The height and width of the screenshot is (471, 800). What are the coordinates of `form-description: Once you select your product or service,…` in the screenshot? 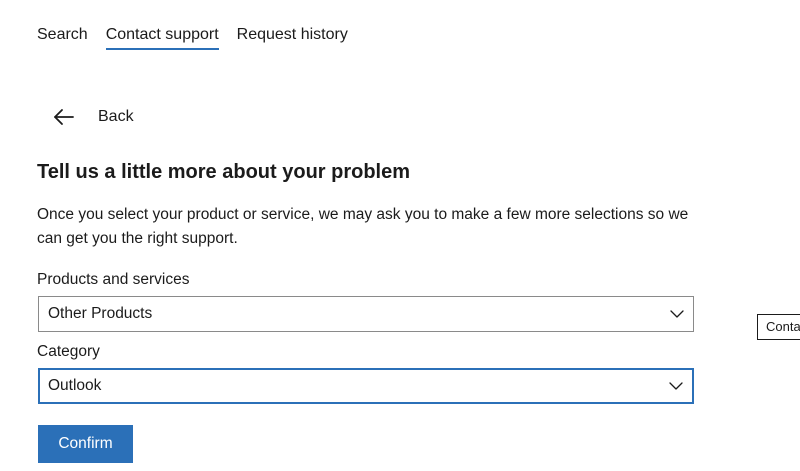 It's located at (363, 226).